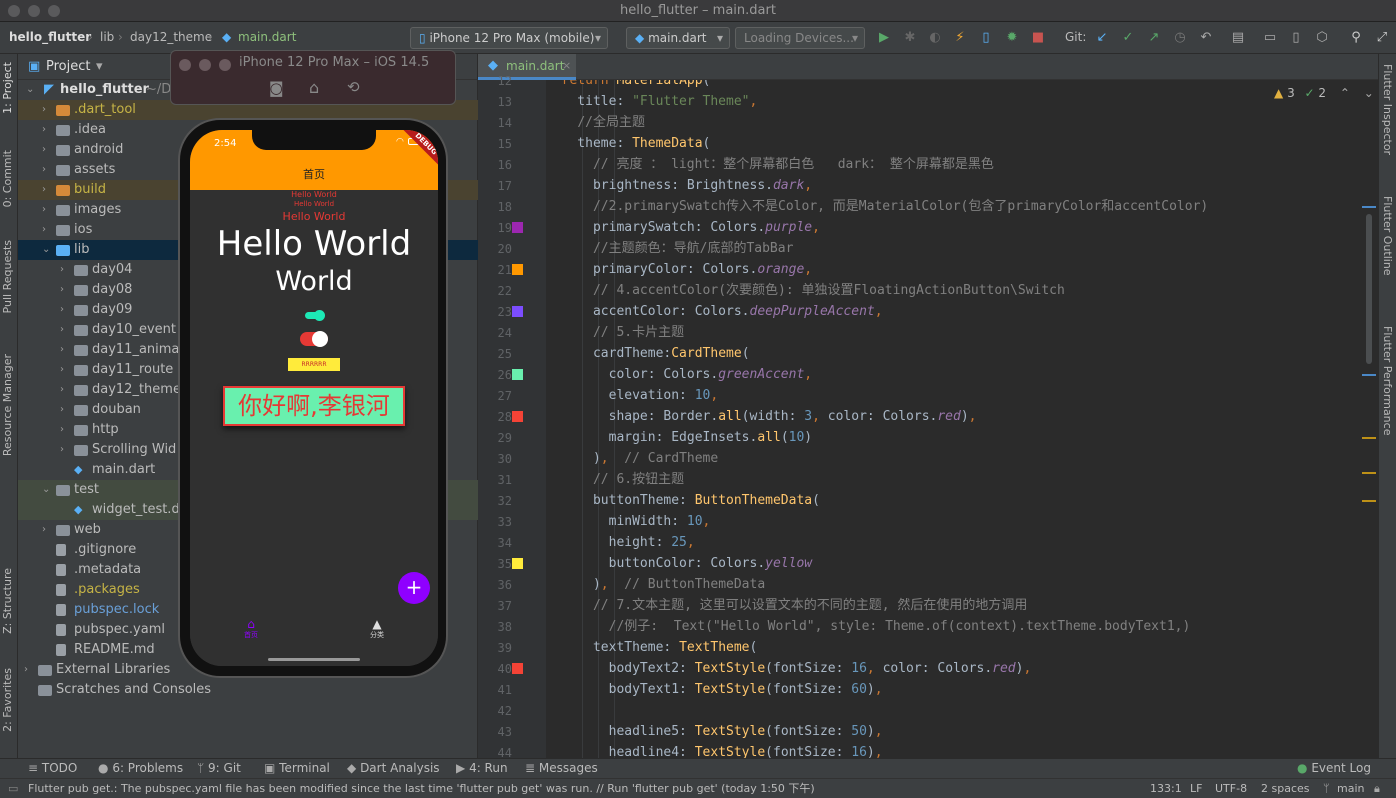 The image size is (1396, 798). What do you see at coordinates (1345, 93) in the screenshot?
I see `chevron-up-icon: ⌃` at bounding box center [1345, 93].